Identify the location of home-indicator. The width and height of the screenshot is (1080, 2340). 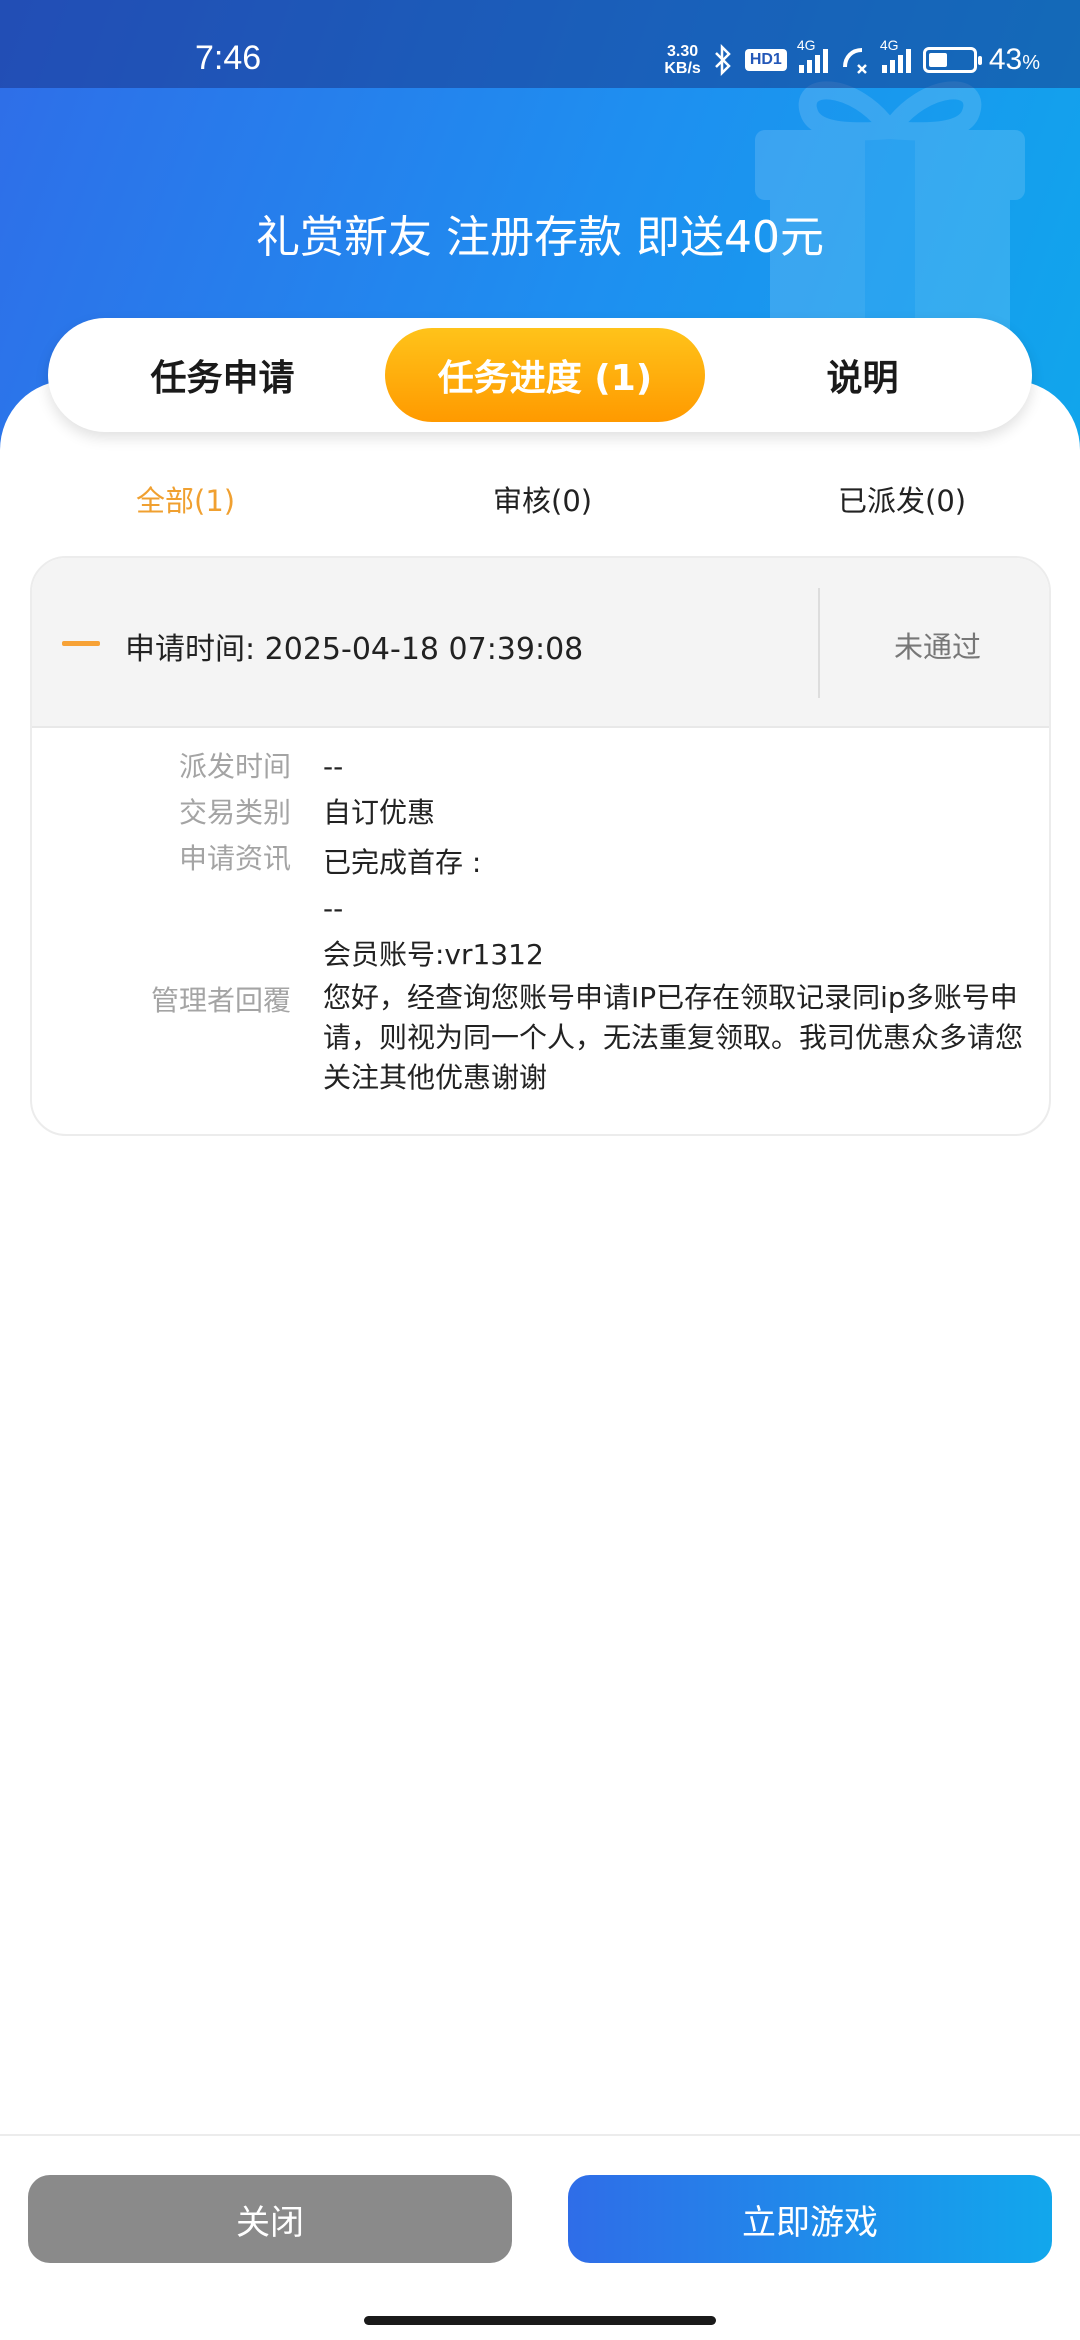
(540, 2320).